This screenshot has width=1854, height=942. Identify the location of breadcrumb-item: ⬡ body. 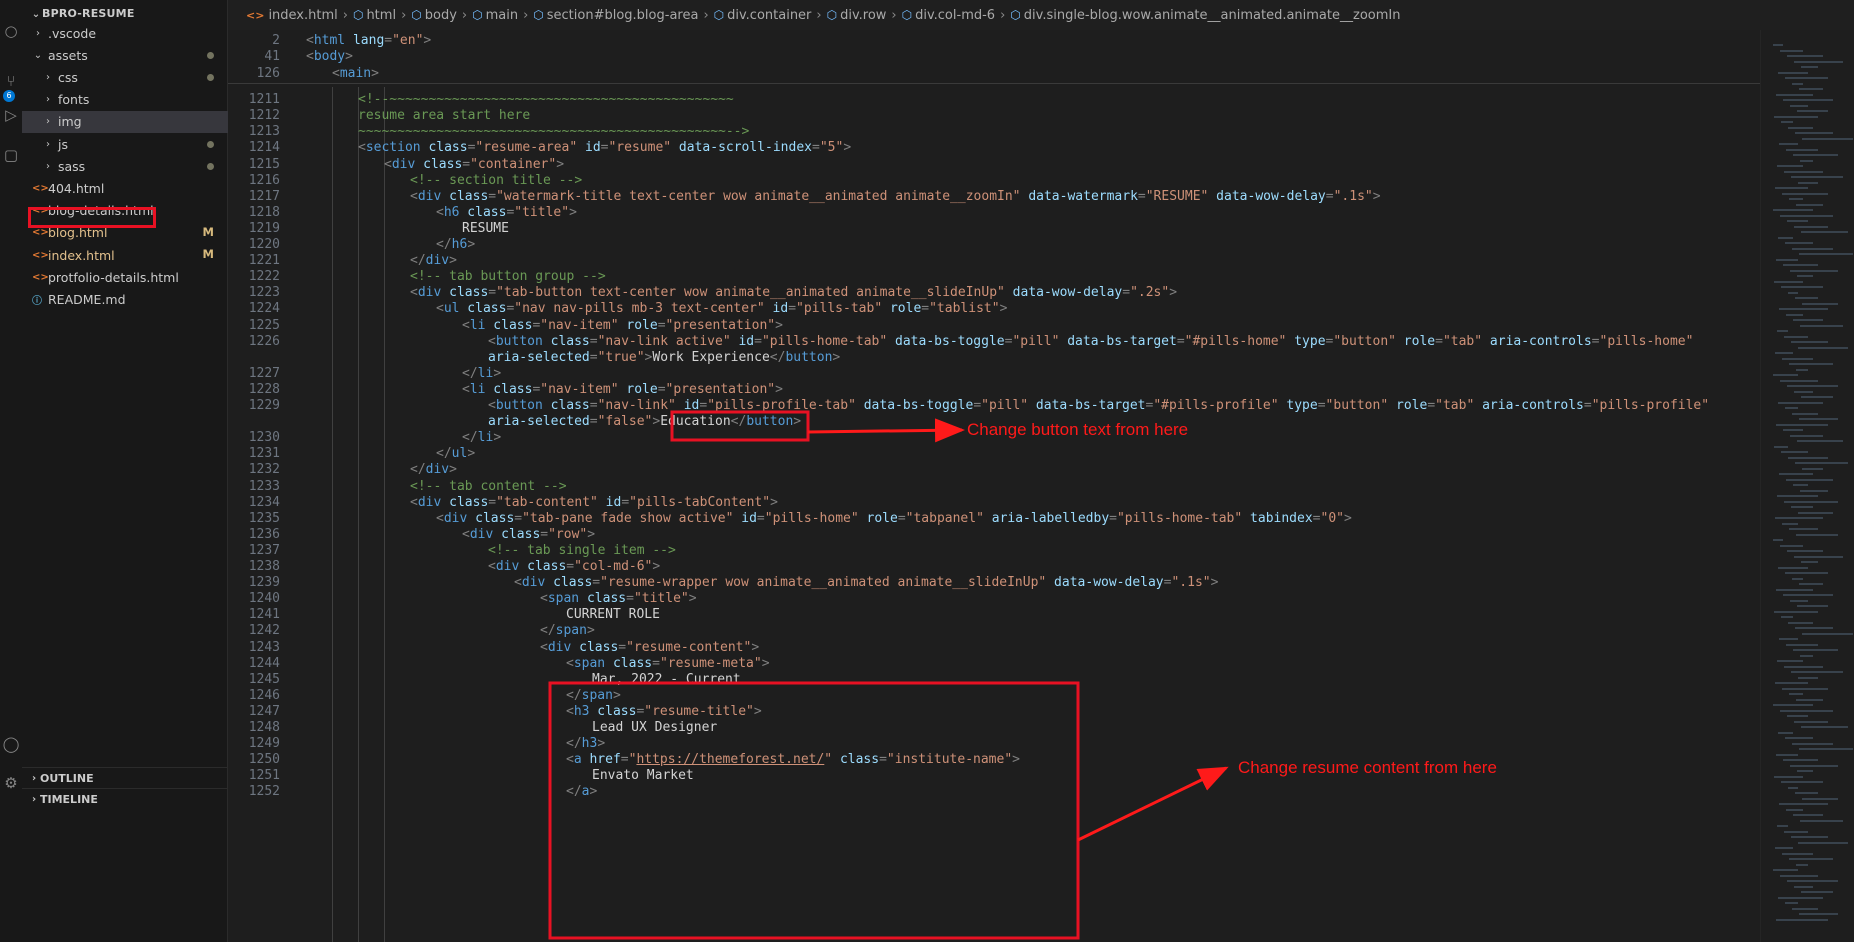
(434, 15).